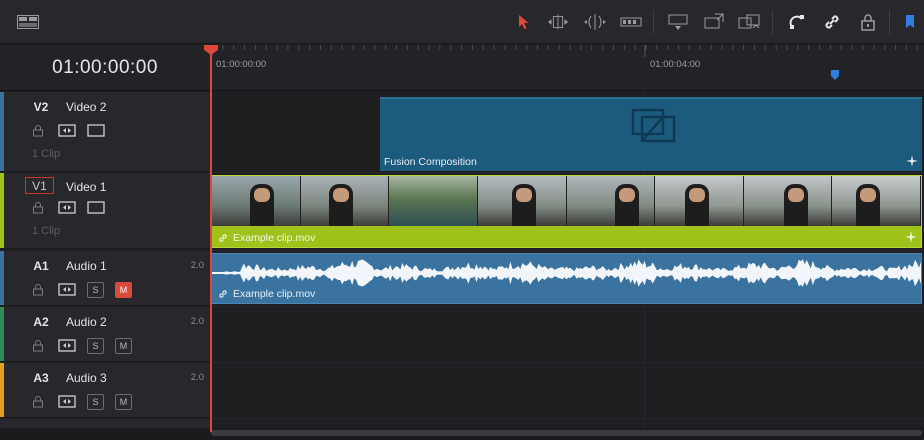 The image size is (924, 440). Describe the element at coordinates (211, 242) in the screenshot. I see `playhead-line` at that location.